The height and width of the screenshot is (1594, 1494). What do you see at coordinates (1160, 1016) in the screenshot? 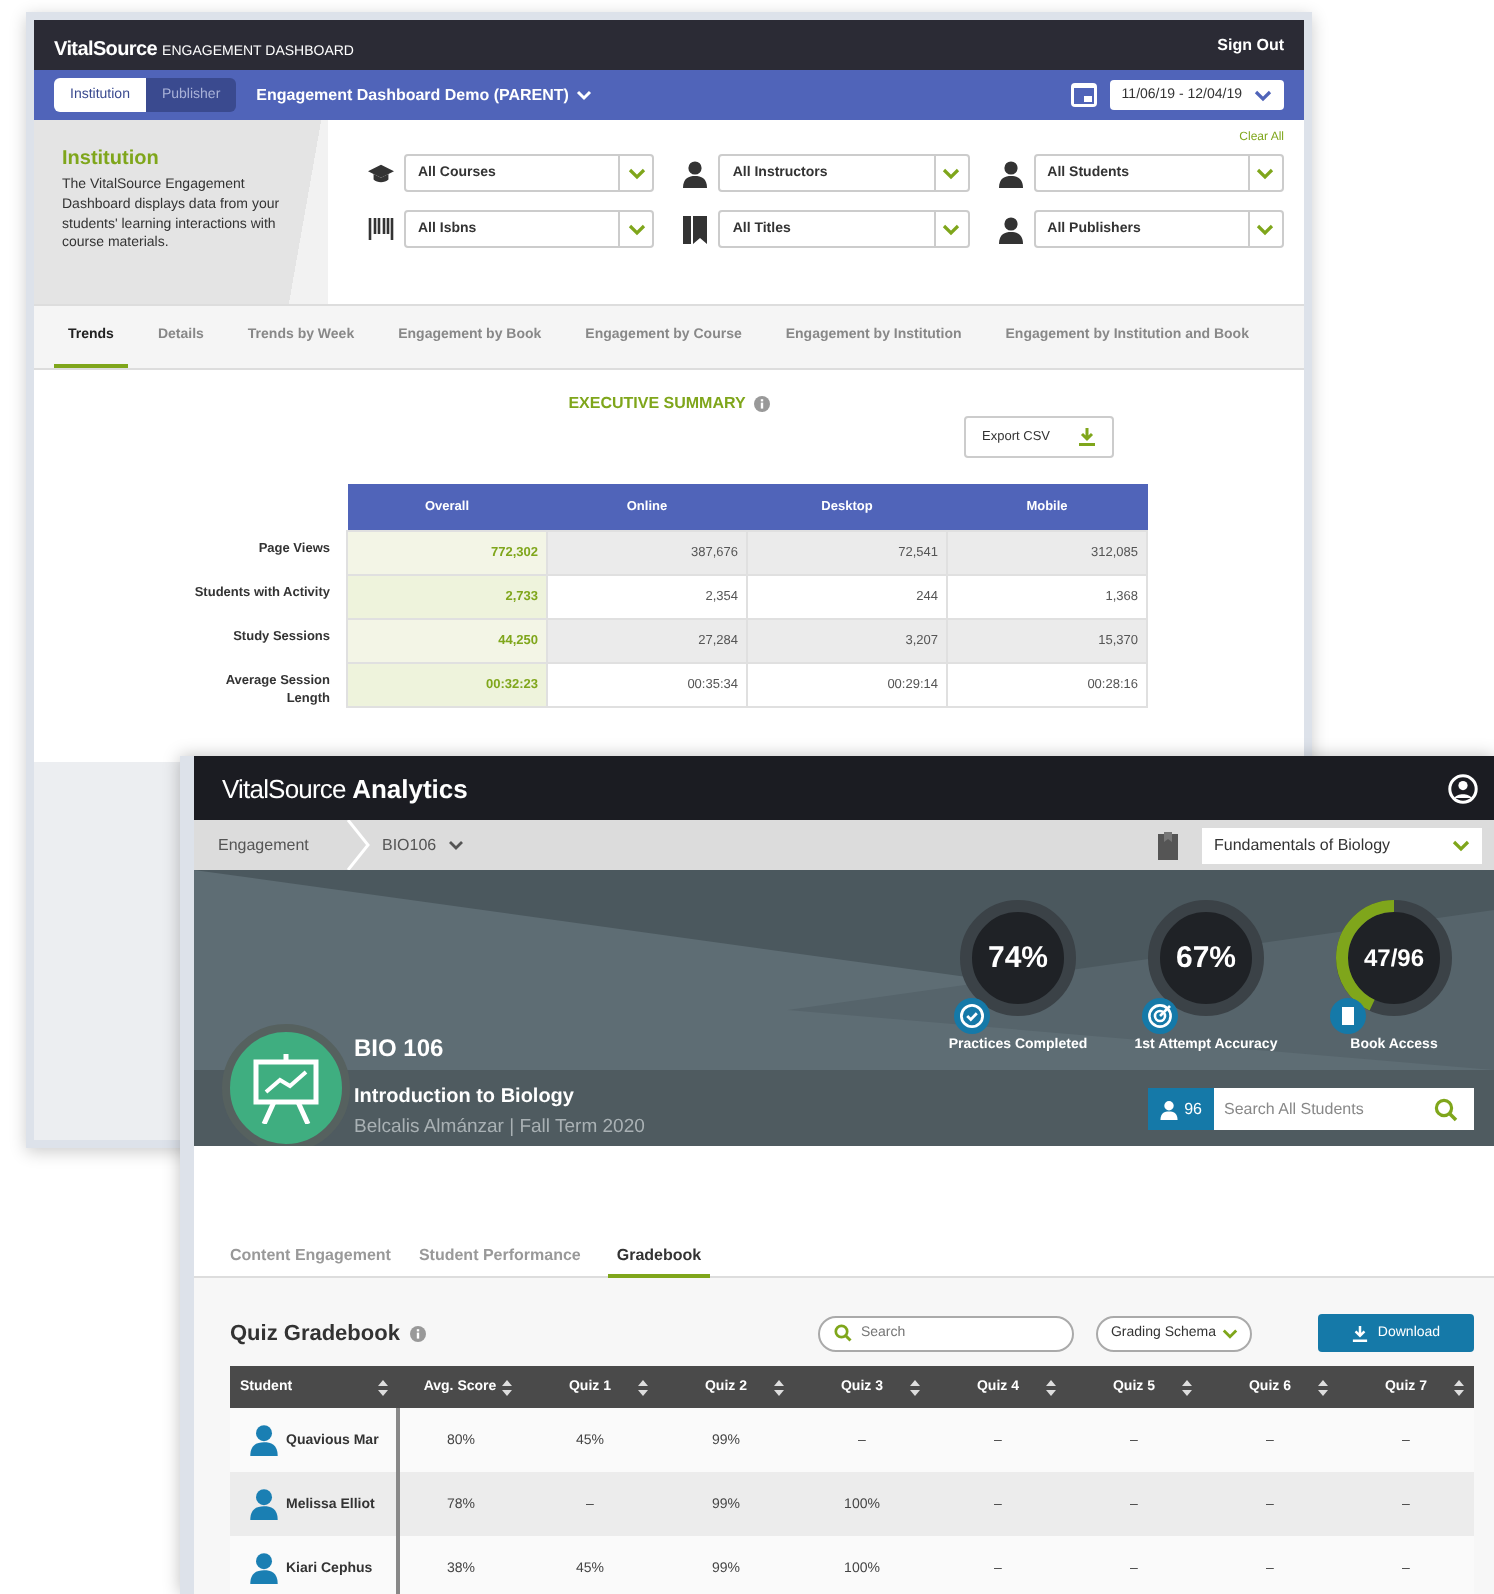
I see `target-icon` at bounding box center [1160, 1016].